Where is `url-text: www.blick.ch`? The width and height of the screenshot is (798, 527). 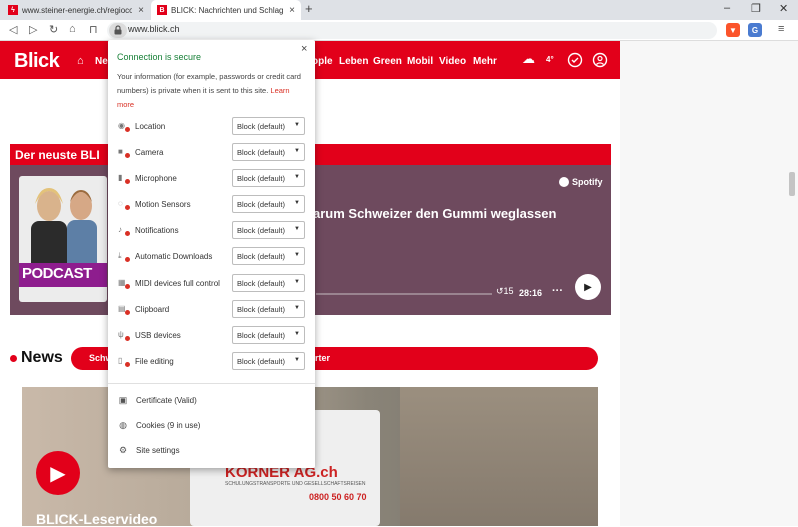 url-text: www.blick.ch is located at coordinates (154, 29).